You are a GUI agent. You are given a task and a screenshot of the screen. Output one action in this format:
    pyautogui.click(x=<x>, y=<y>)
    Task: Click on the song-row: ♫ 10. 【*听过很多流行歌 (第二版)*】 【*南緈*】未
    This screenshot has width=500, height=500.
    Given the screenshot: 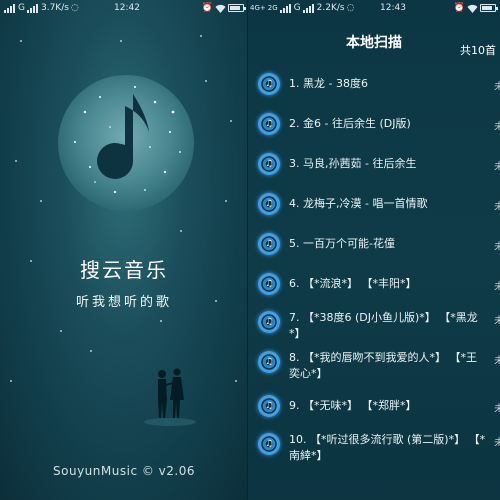 What is the action you would take?
    pyautogui.click(x=374, y=445)
    